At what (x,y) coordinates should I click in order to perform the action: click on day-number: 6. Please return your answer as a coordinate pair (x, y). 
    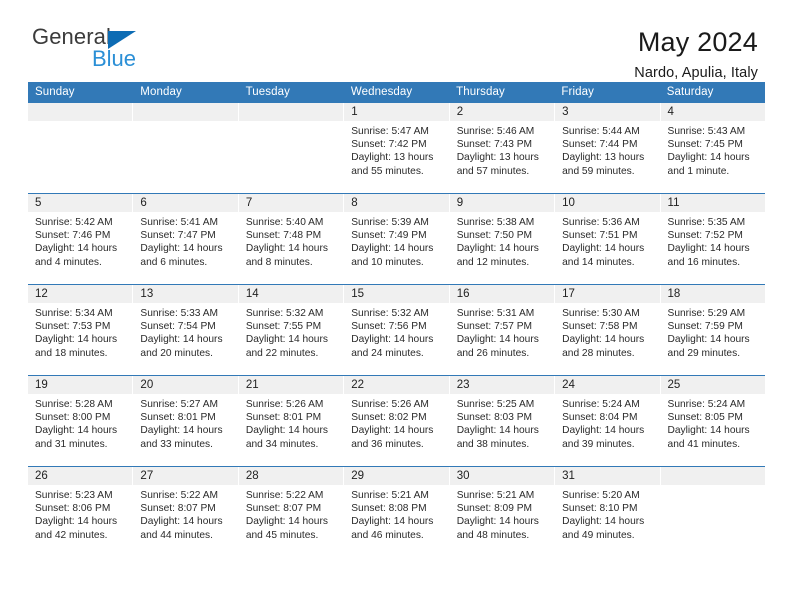
    Looking at the image, I should click on (184, 203).